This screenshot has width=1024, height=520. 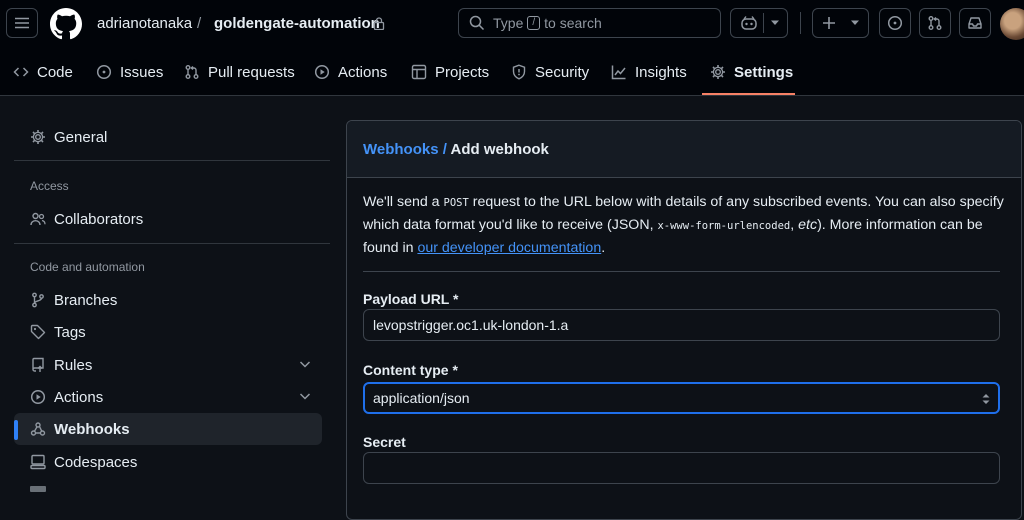 What do you see at coordinates (38, 300) in the screenshot?
I see `git-branch-icon` at bounding box center [38, 300].